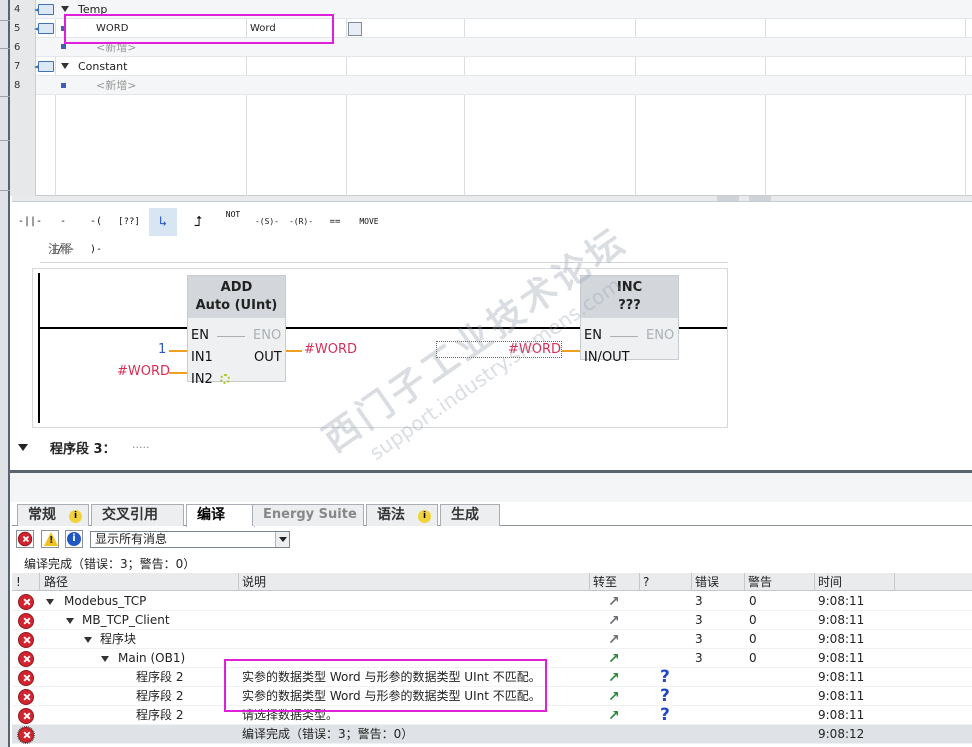 This screenshot has height=747, width=972. What do you see at coordinates (355, 29) in the screenshot?
I see `datatype-picker-icon` at bounding box center [355, 29].